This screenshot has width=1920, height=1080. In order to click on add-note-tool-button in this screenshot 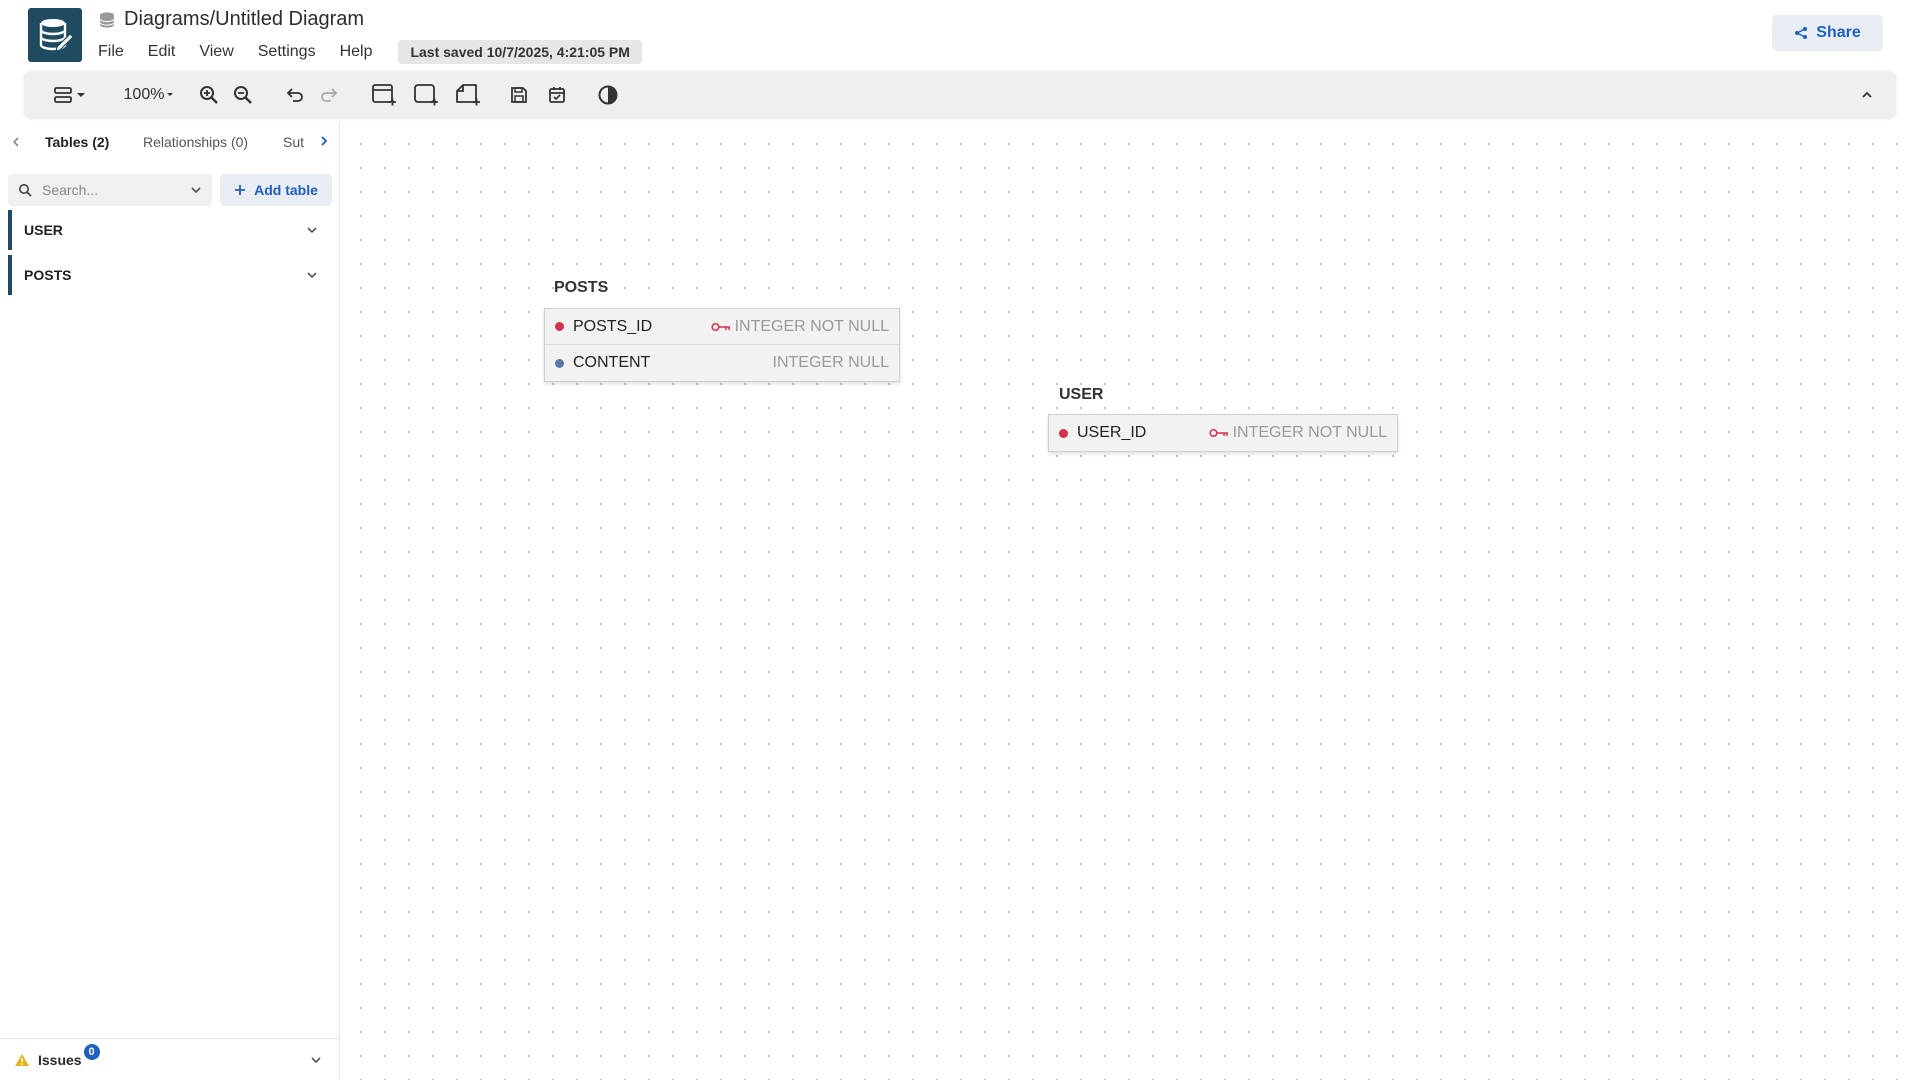, I will do `click(468, 94)`.